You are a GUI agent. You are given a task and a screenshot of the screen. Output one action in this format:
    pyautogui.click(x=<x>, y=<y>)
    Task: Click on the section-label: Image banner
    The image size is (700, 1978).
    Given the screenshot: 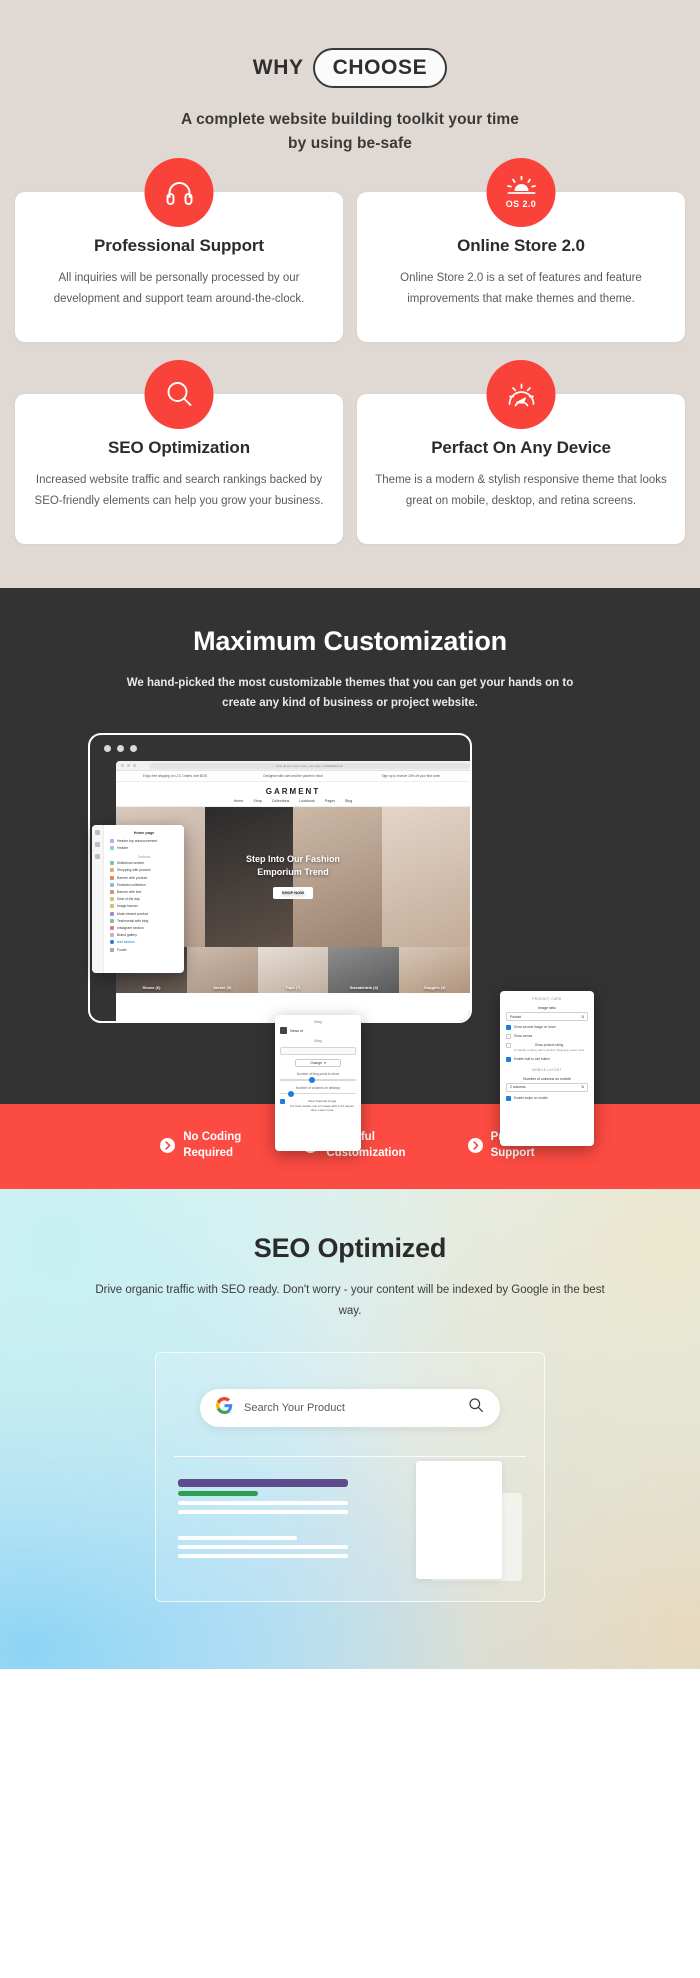 What is the action you would take?
    pyautogui.click(x=127, y=906)
    